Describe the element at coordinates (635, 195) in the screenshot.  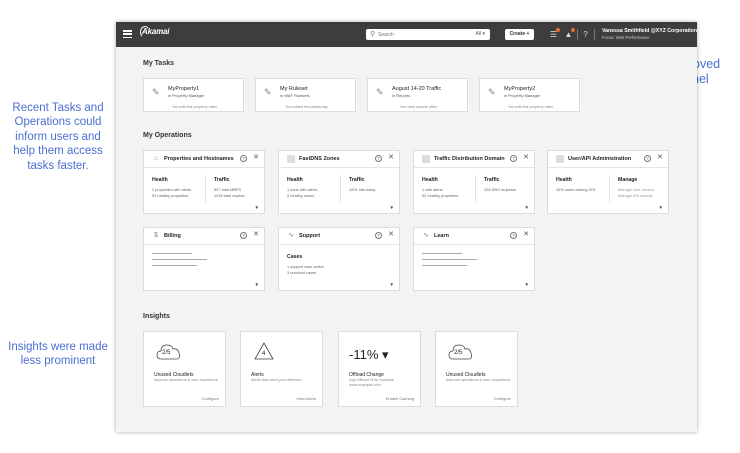
I see `manage-api-access-link: Manage API access` at that location.